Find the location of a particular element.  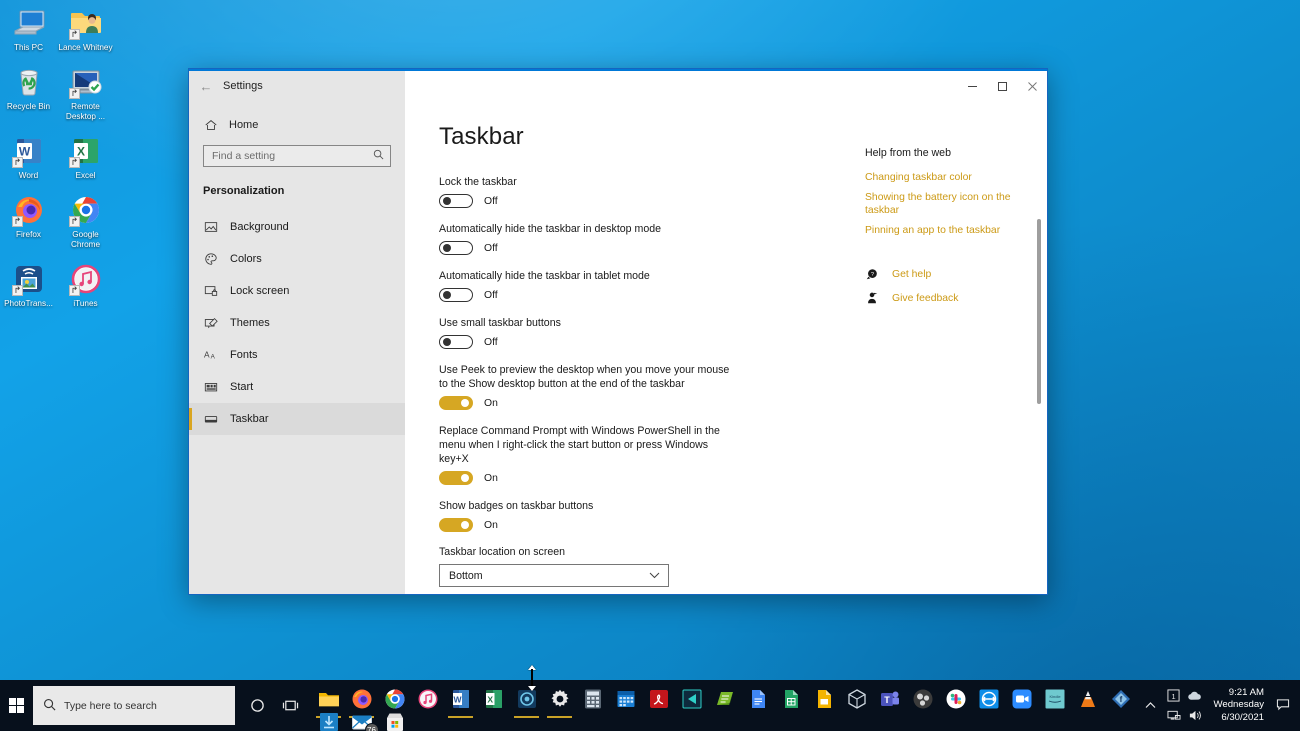

taskbar-app-calculator is located at coordinates (592, 699).